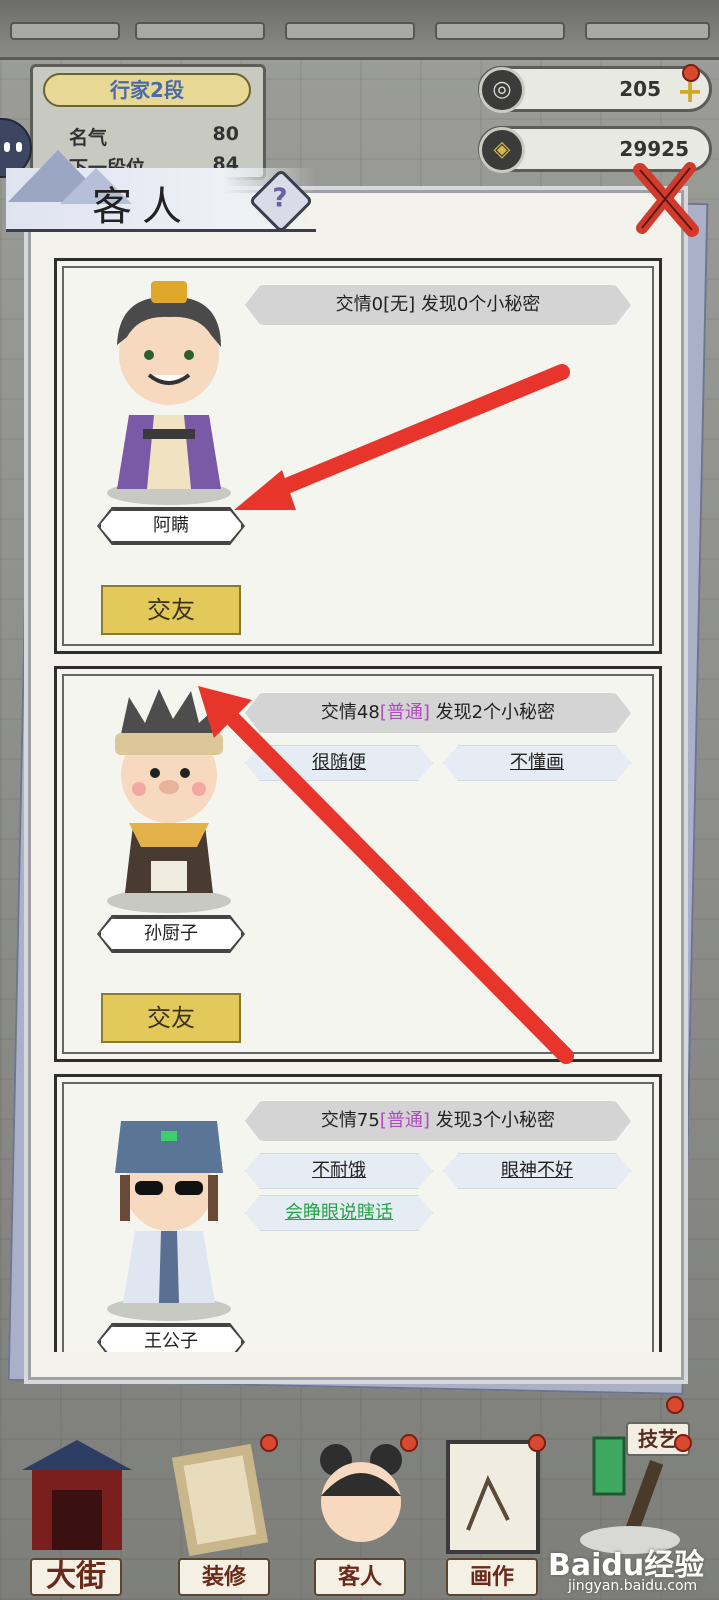  I want to click on secret-tag: 很随便, so click(339, 763).